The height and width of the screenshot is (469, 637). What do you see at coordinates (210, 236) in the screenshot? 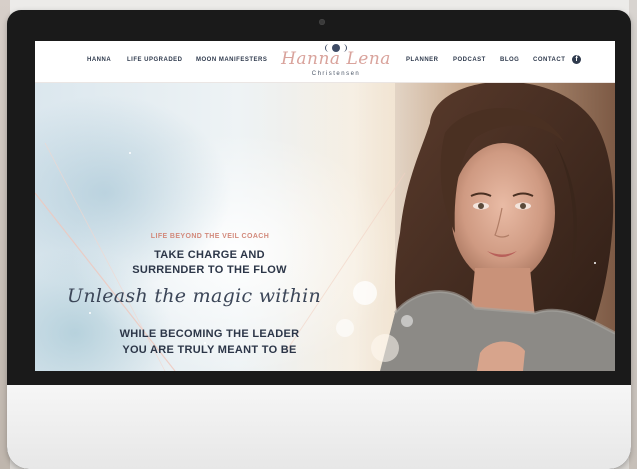
I see `hero-eyebrow: LIFE BEYOND THE VEIL COACH` at bounding box center [210, 236].